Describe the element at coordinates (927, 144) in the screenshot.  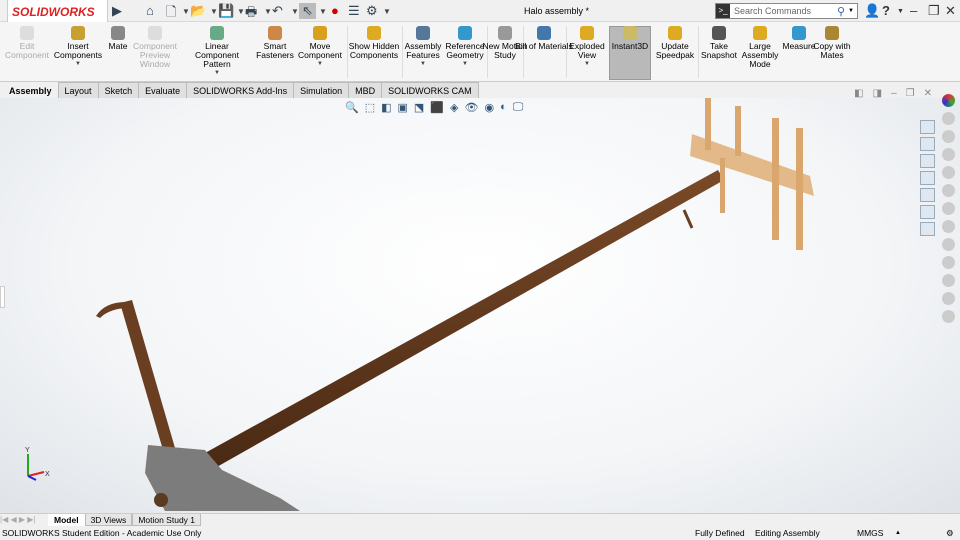
I see `design-library-icon` at that location.